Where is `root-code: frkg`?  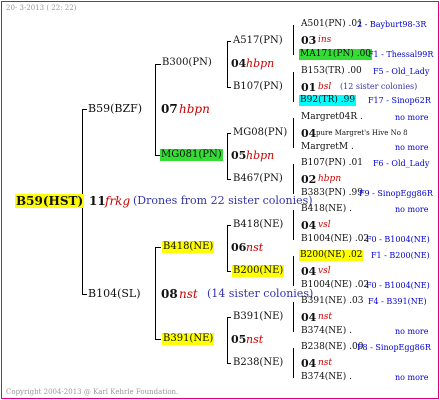 root-code: frkg is located at coordinates (118, 201).